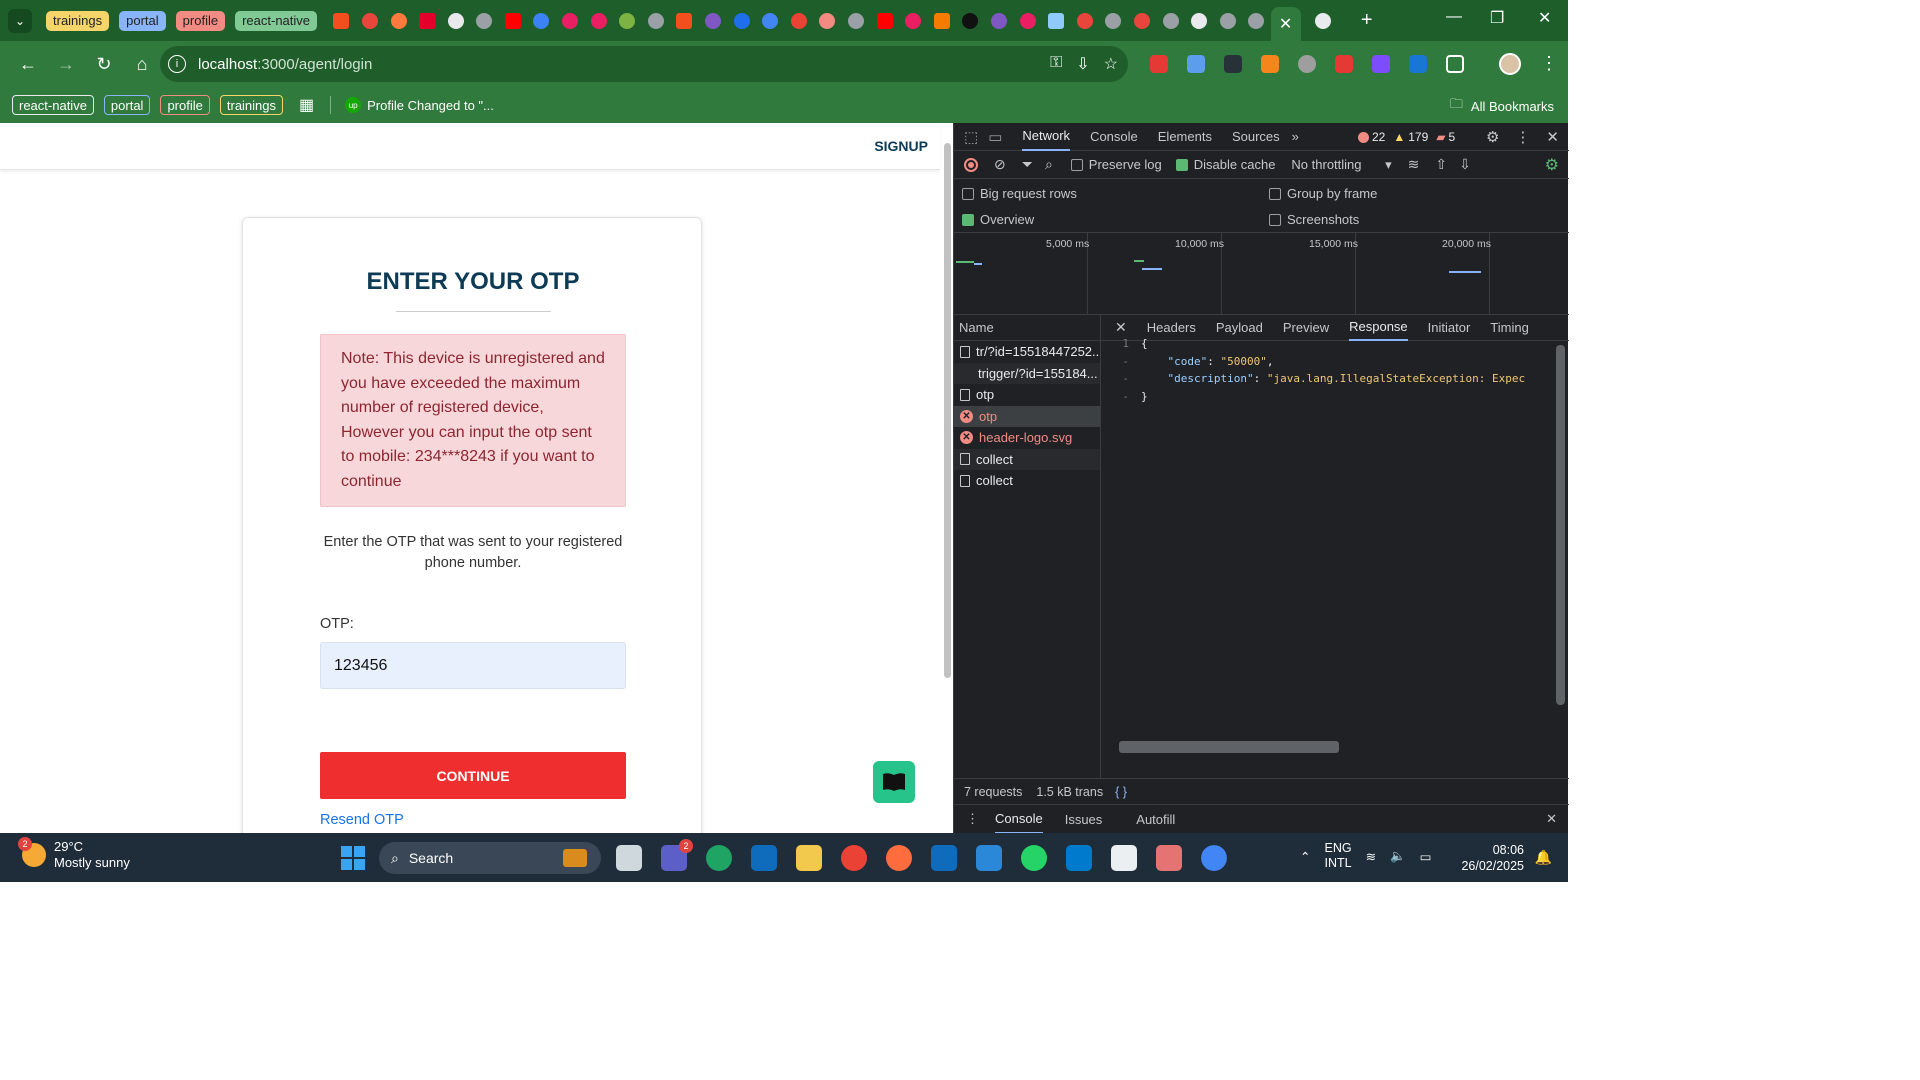  I want to click on drawer-tab-autofill: Autofill, so click(1155, 819).